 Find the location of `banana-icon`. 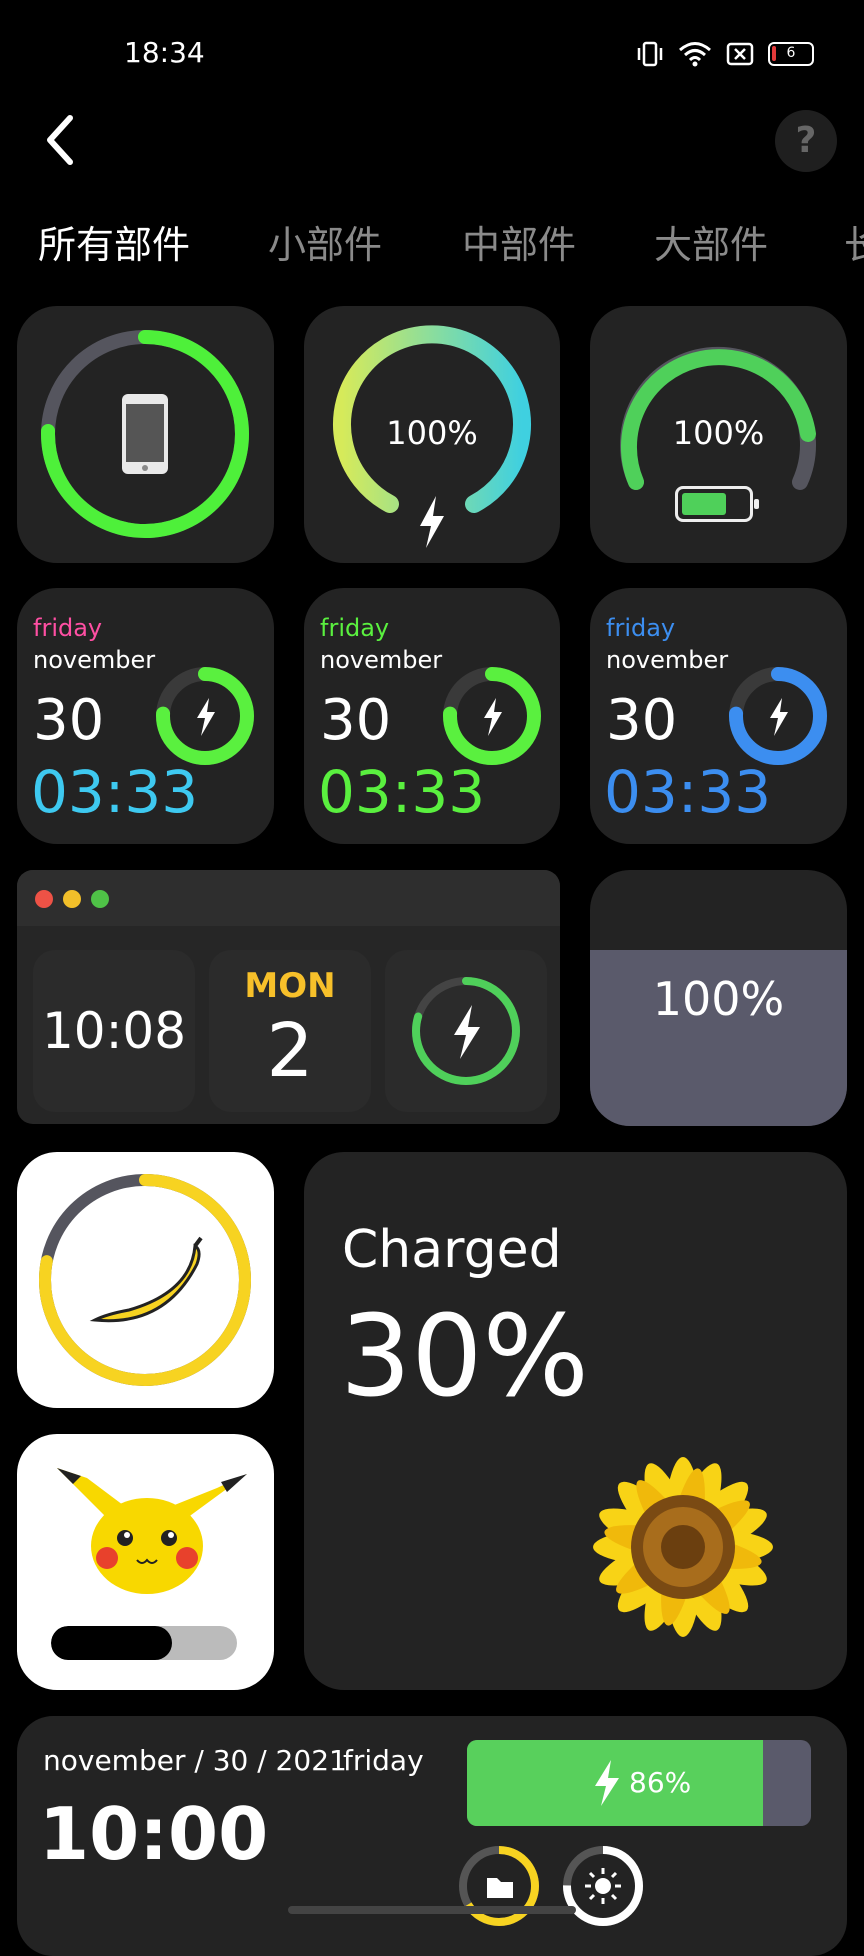

banana-icon is located at coordinates (146, 1279).